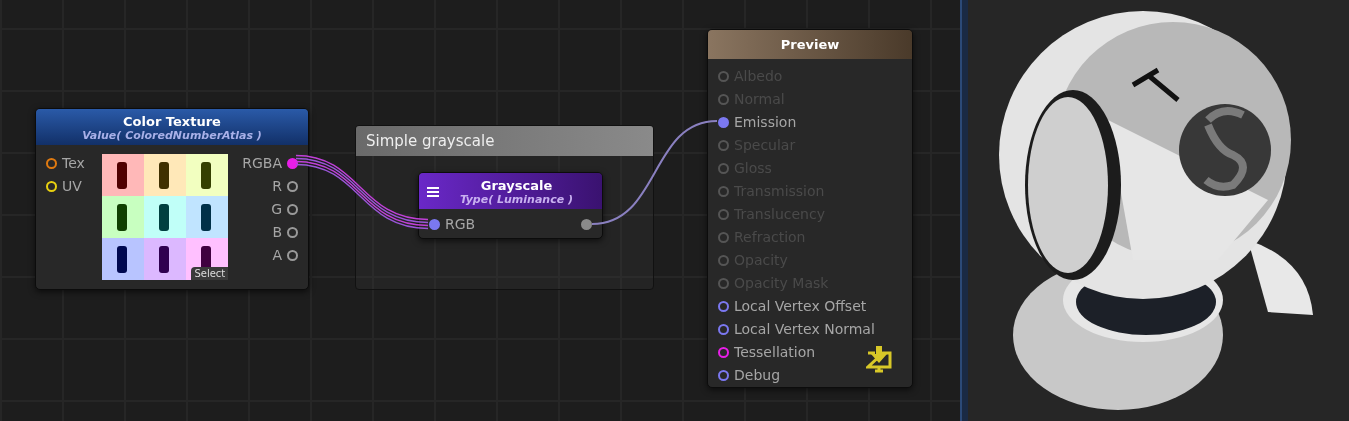 This screenshot has height=421, width=1349. I want to click on port-label: R, so click(277, 186).